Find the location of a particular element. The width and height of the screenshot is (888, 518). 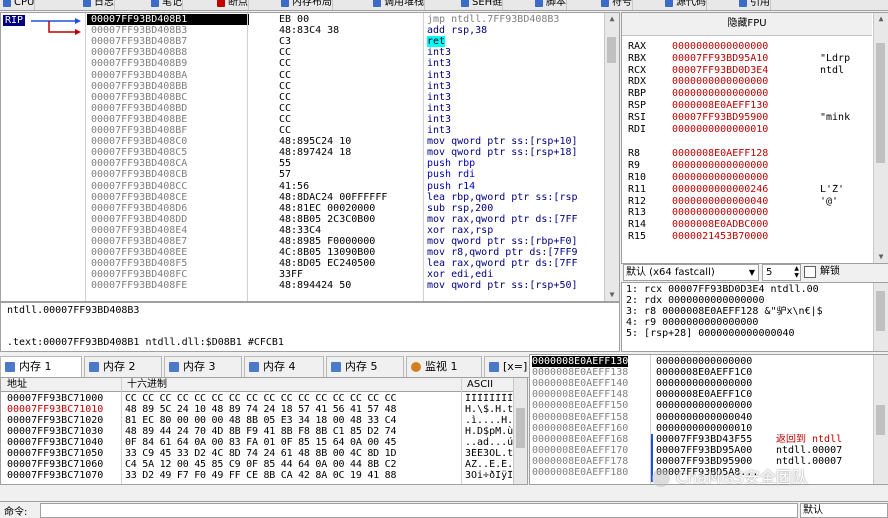

stack-row: 0000008E0AEFF148 0000008E0AEFF1C0 is located at coordinates (702, 394).